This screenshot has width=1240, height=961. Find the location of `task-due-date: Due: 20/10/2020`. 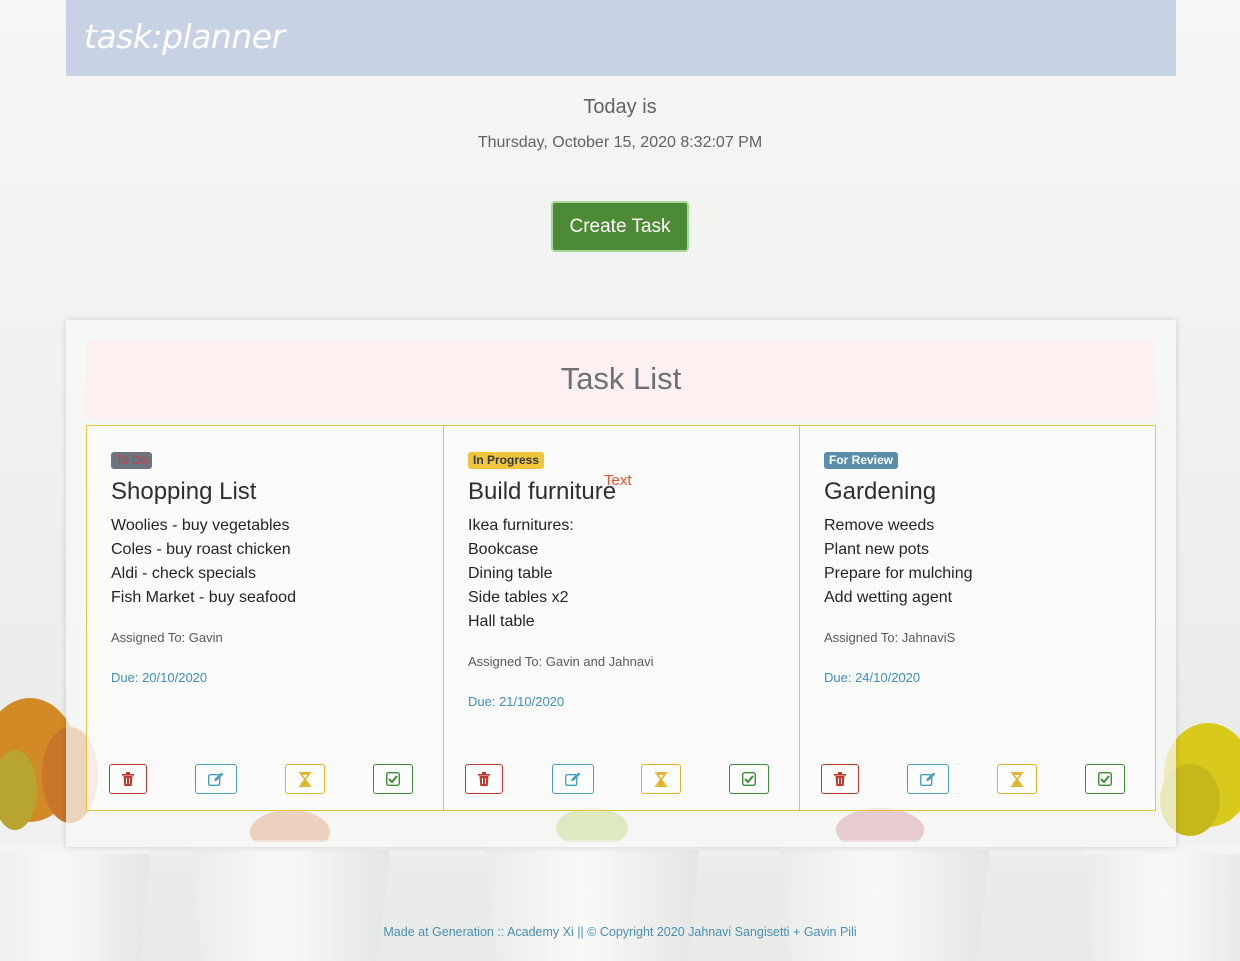

task-due-date: Due: 20/10/2020 is located at coordinates (159, 677).